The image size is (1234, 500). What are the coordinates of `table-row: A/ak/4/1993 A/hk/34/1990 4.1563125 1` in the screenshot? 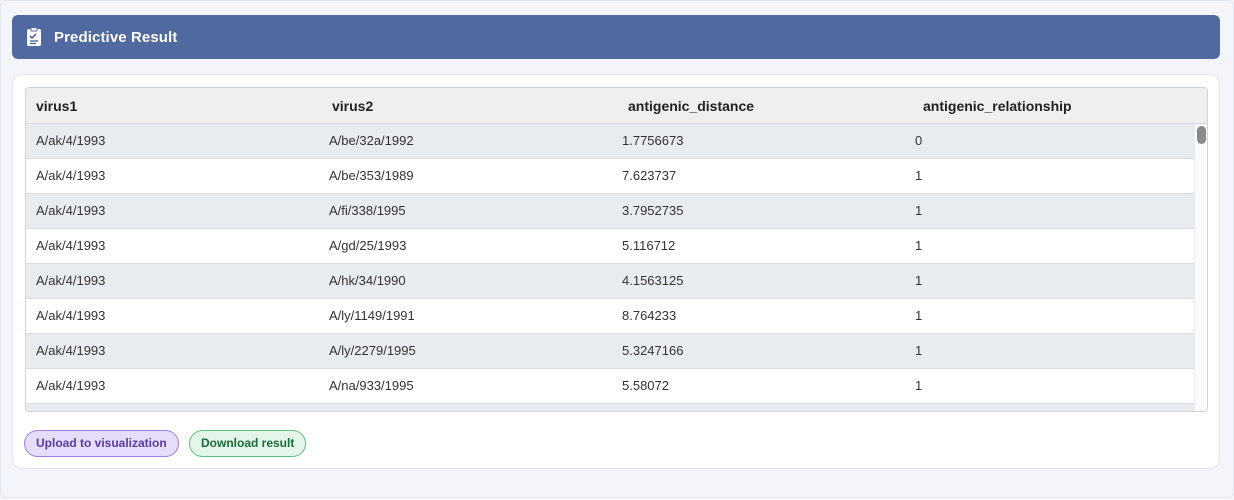 It's located at (611, 281).